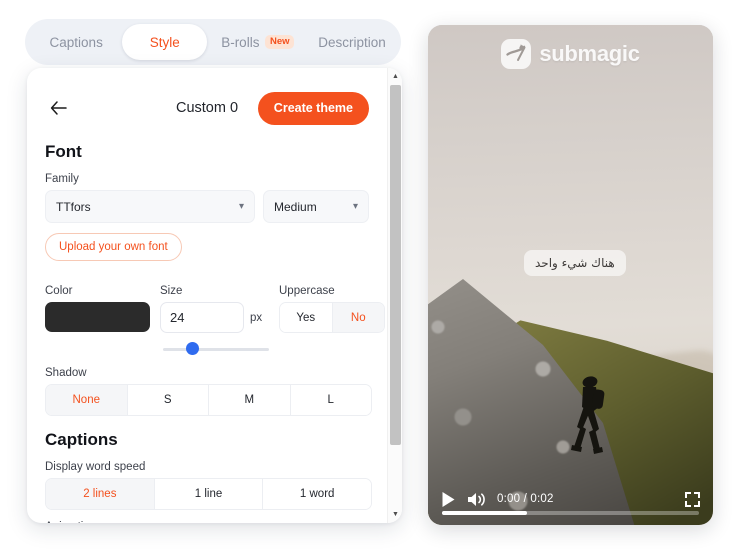 The width and height of the screenshot is (742, 550). What do you see at coordinates (100, 494) in the screenshot?
I see `word-speed-option-2-lines: 2 lines` at bounding box center [100, 494].